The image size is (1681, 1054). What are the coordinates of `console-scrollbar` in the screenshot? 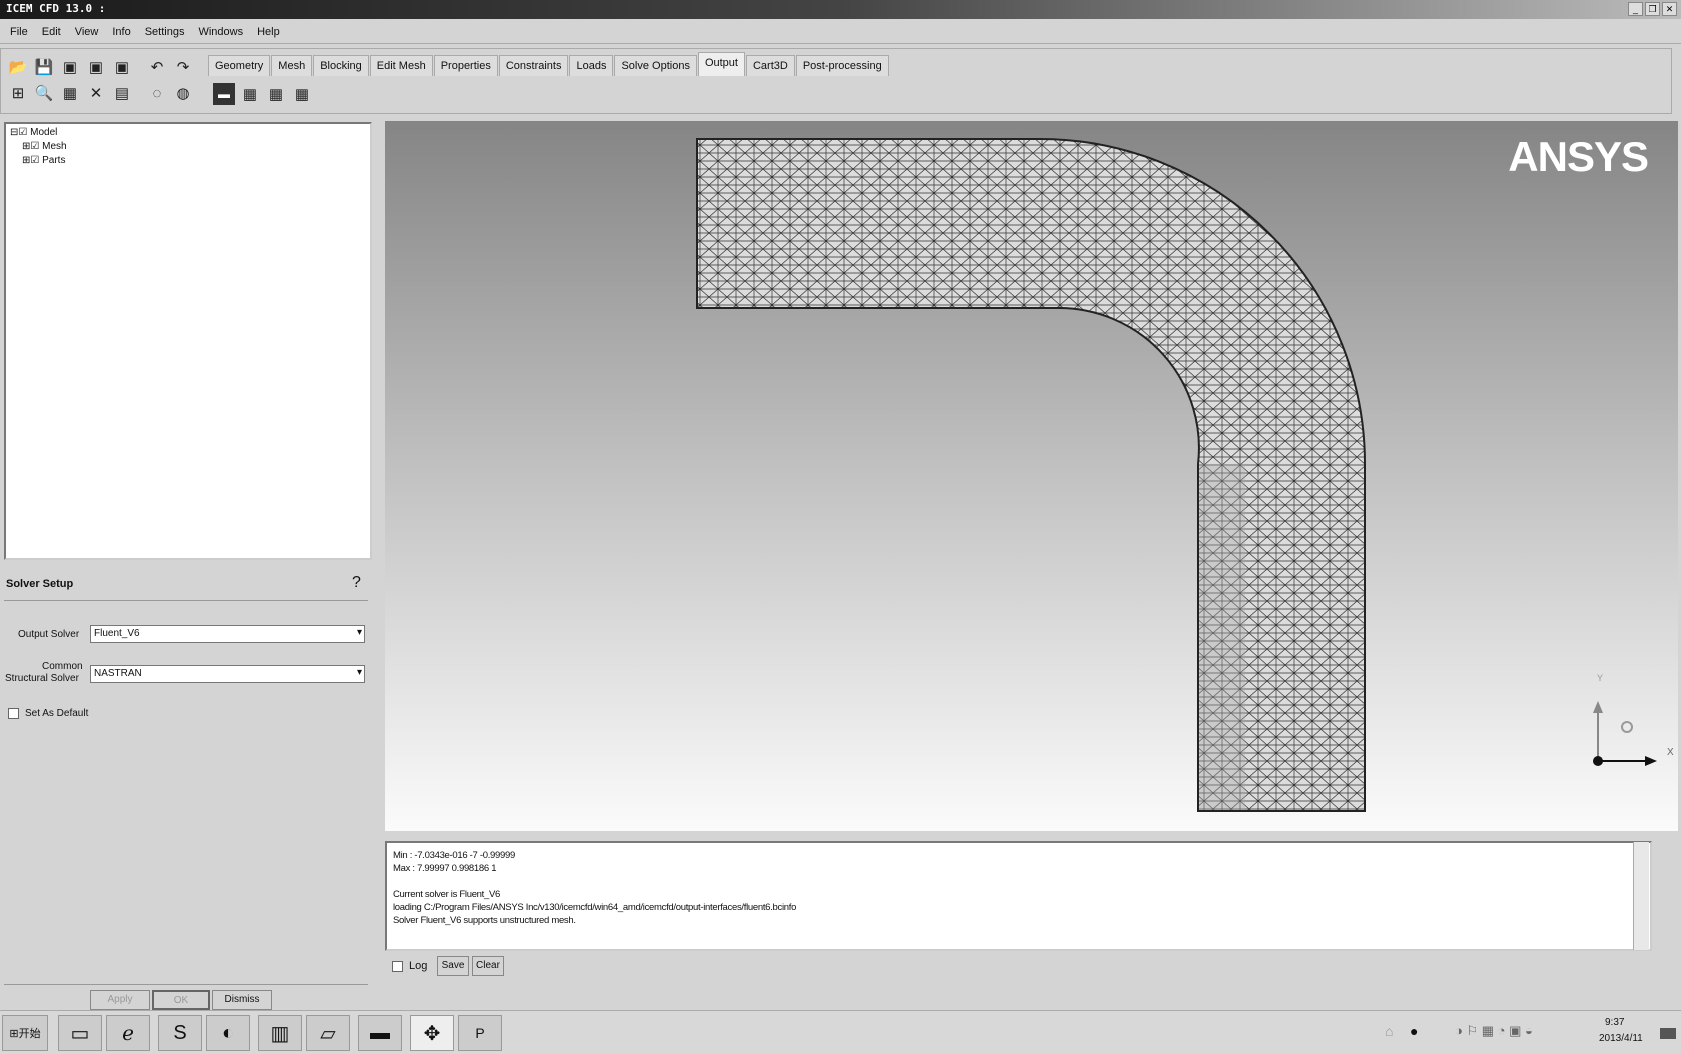 It's located at (1641, 896).